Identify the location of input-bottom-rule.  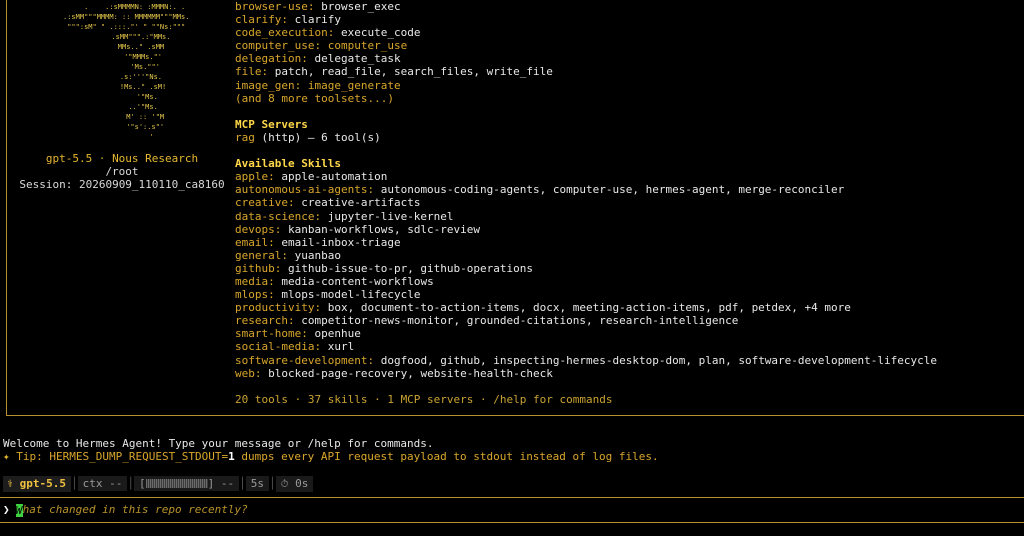
(512, 522).